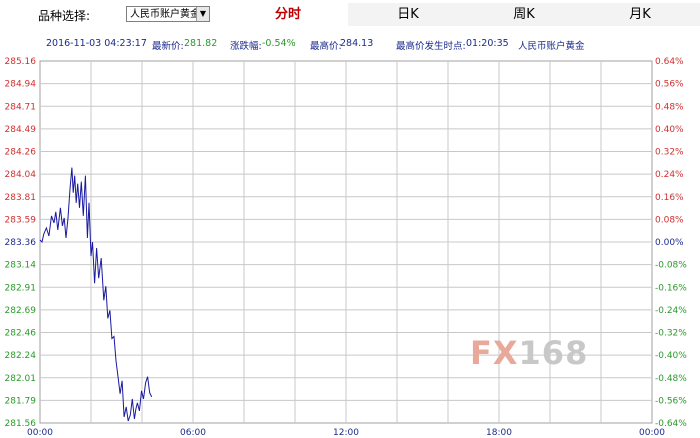 This screenshot has width=700, height=438. What do you see at coordinates (193, 433) in the screenshot?
I see `x-tick-label: 06:00` at bounding box center [193, 433].